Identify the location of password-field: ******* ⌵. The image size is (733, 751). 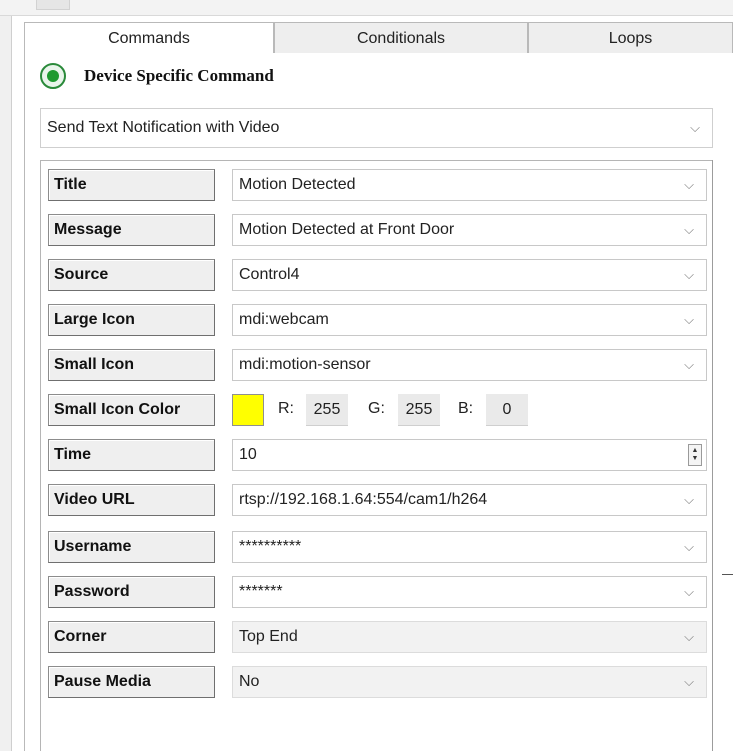
(469, 592).